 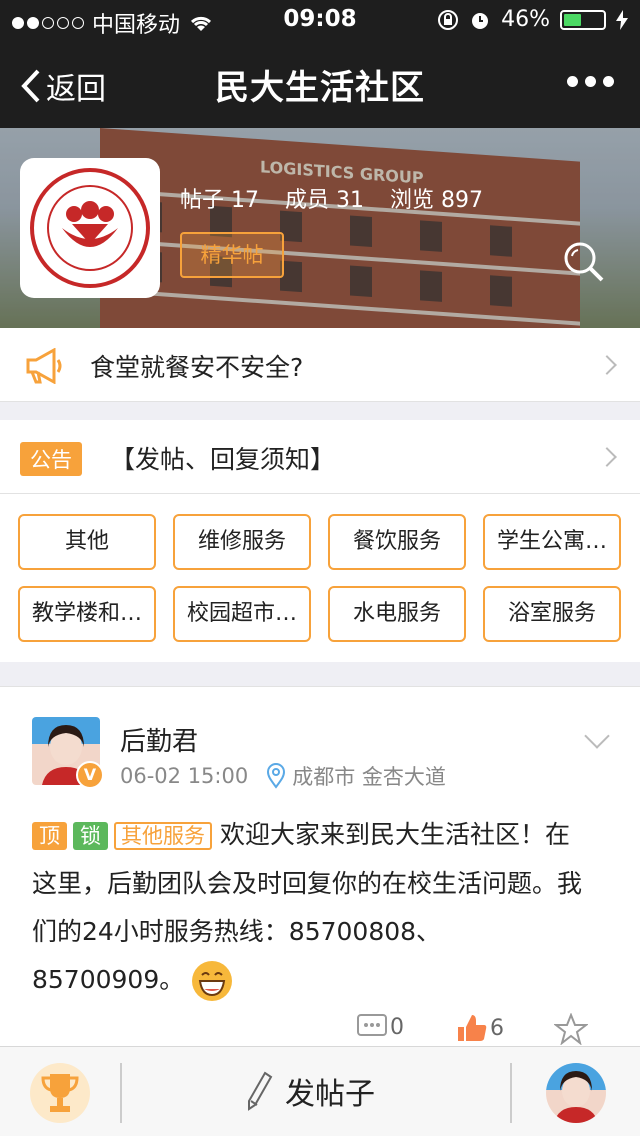 I want to click on search-button, so click(x=584, y=264).